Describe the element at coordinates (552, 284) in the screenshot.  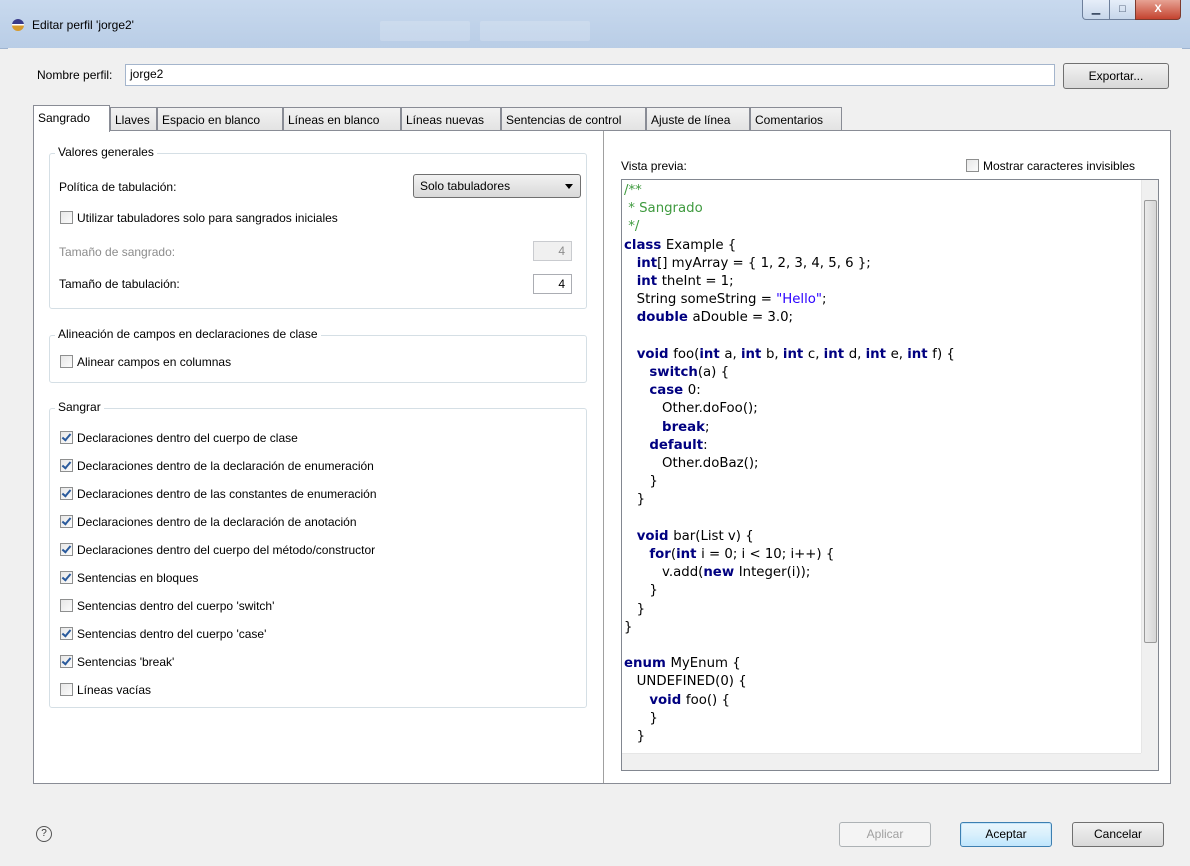
I see `tab-size-input: 4` at that location.